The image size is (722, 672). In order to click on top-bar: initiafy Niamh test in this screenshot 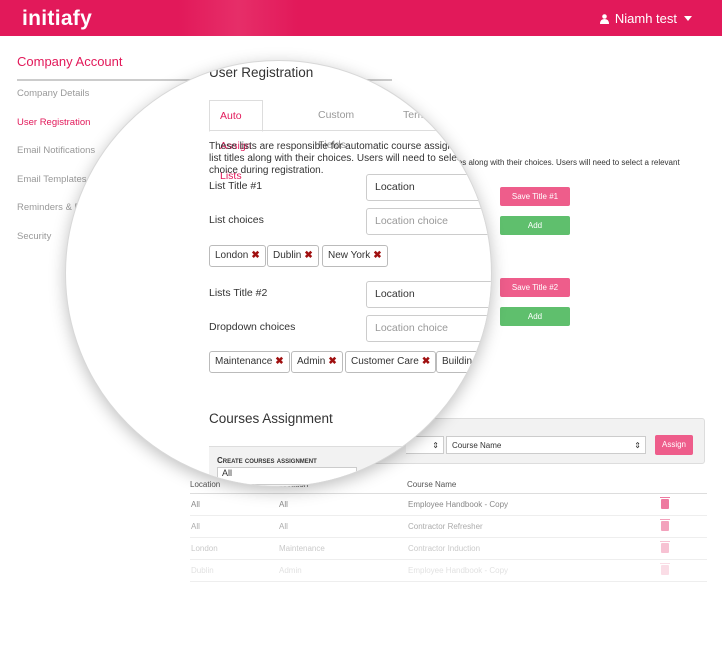, I will do `click(361, 18)`.